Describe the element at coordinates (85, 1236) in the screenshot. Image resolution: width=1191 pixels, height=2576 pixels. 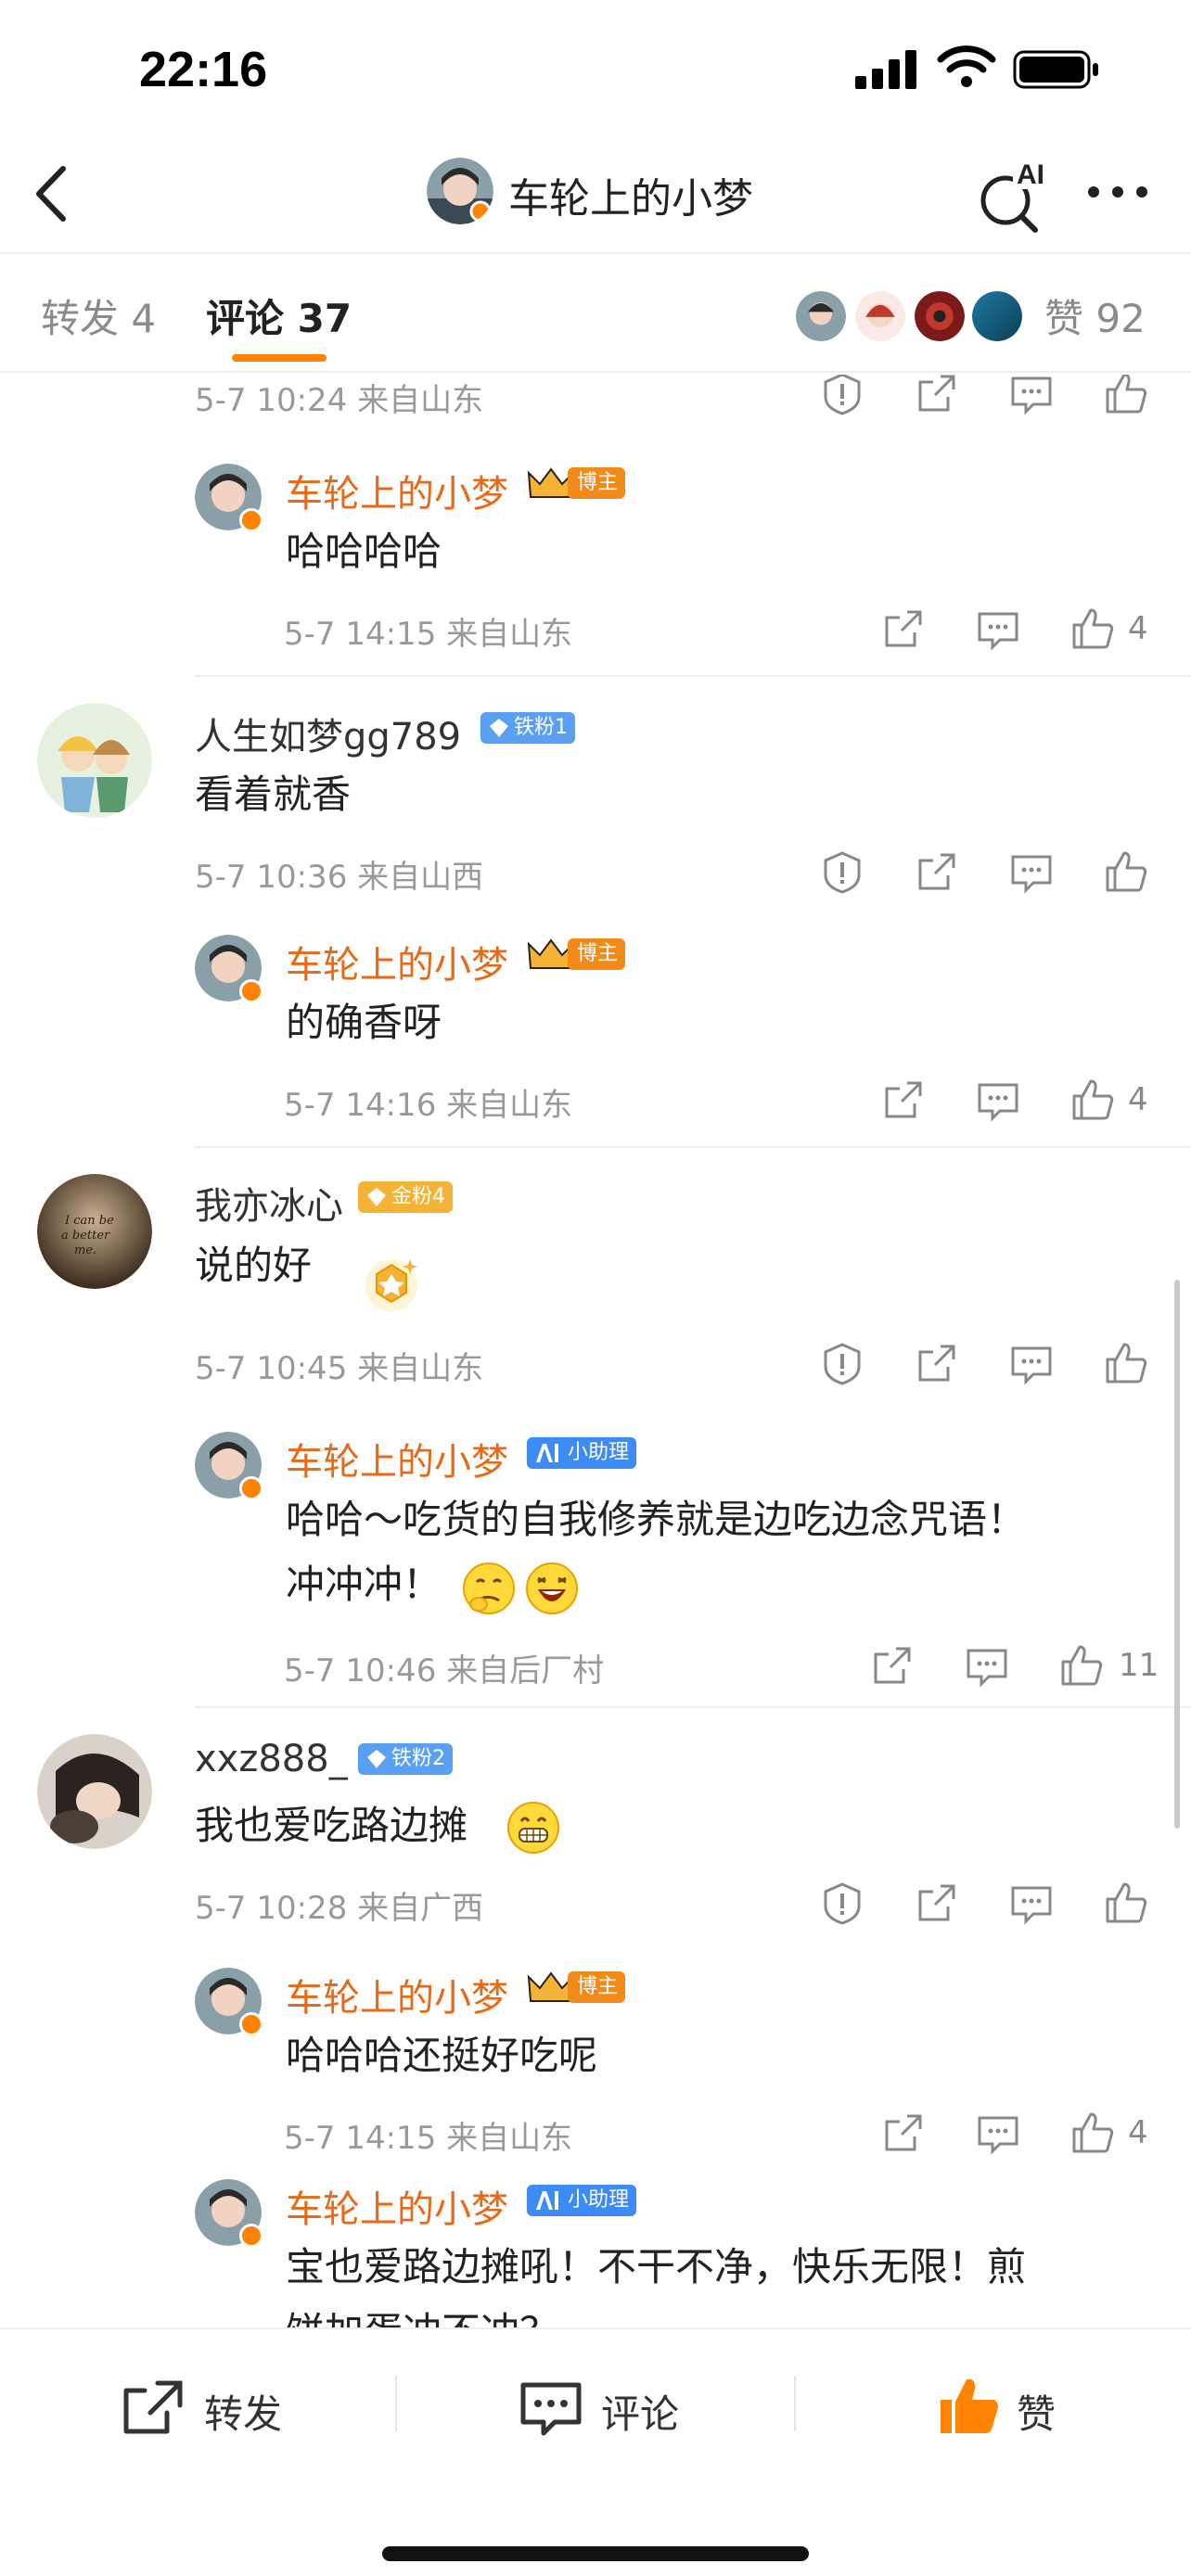
I see `svg-text: a better` at that location.